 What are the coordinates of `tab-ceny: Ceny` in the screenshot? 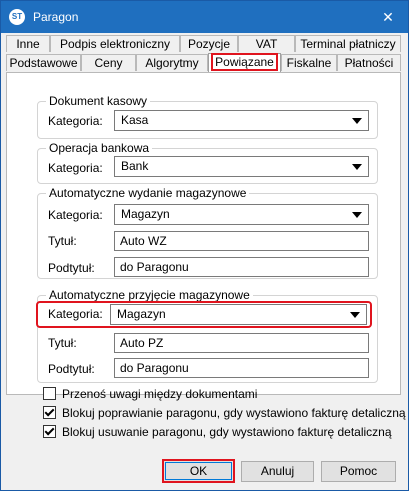 It's located at (108, 62).